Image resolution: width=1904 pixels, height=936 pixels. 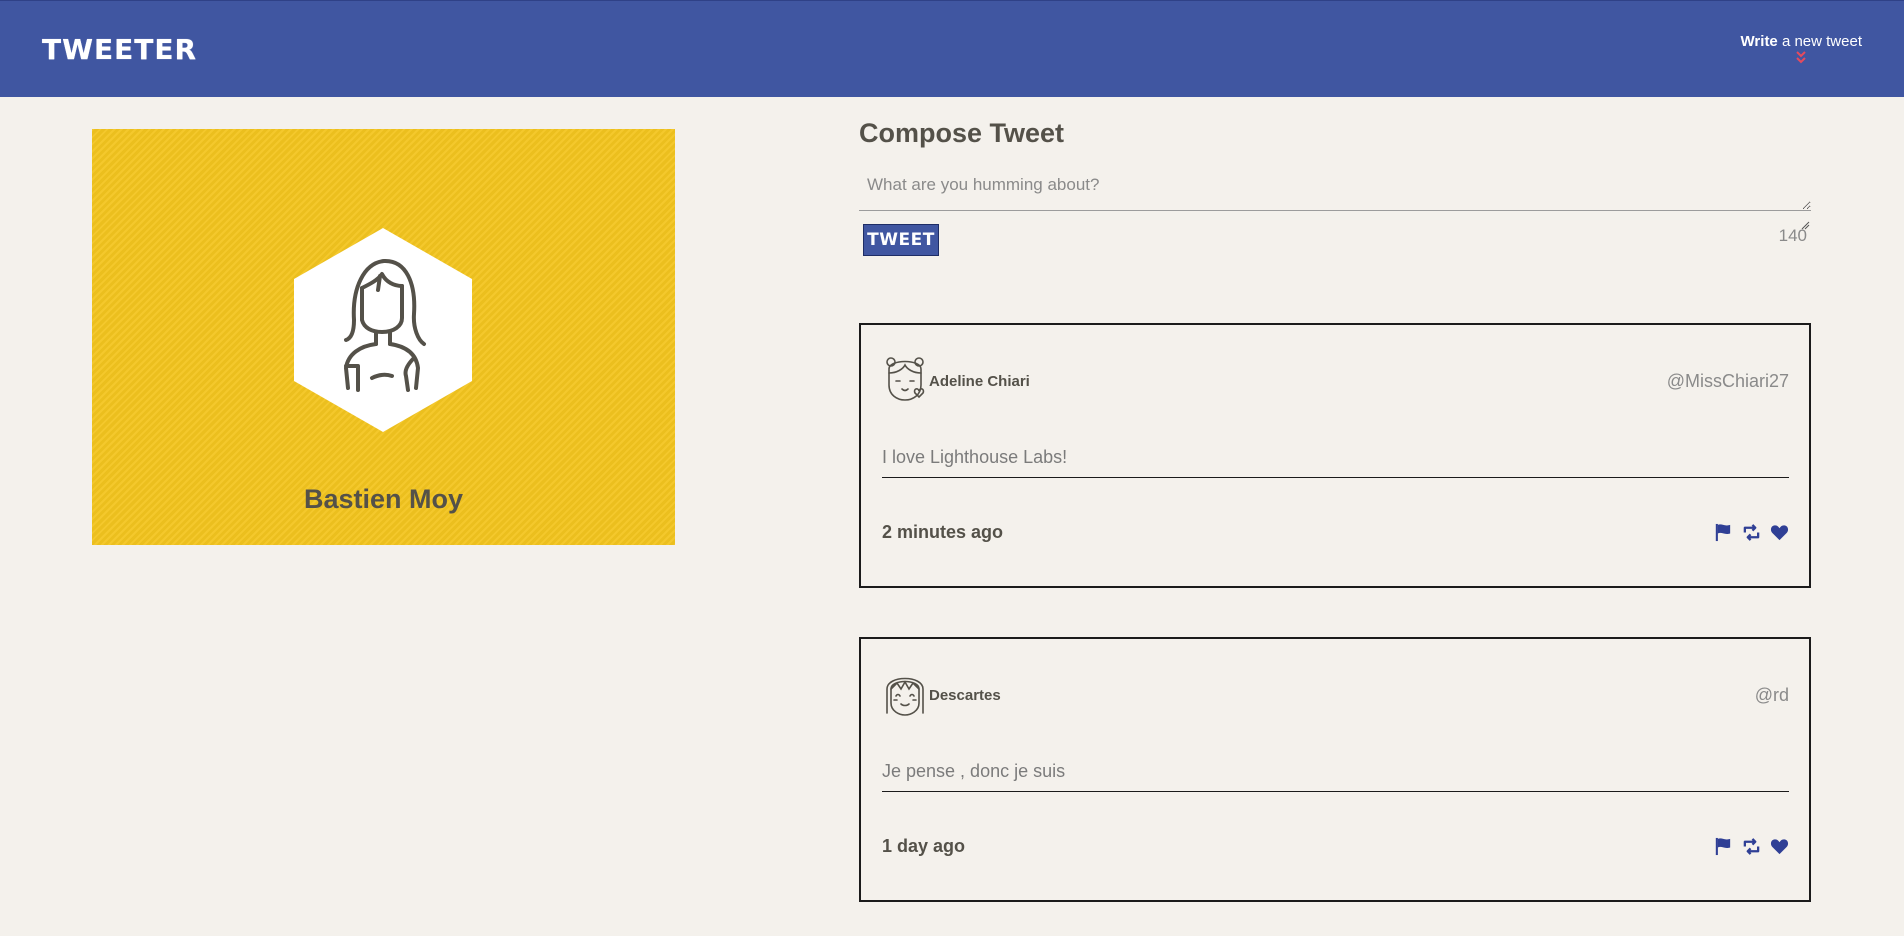 What do you see at coordinates (901, 240) in the screenshot?
I see `tweet-submit-button: TWEET` at bounding box center [901, 240].